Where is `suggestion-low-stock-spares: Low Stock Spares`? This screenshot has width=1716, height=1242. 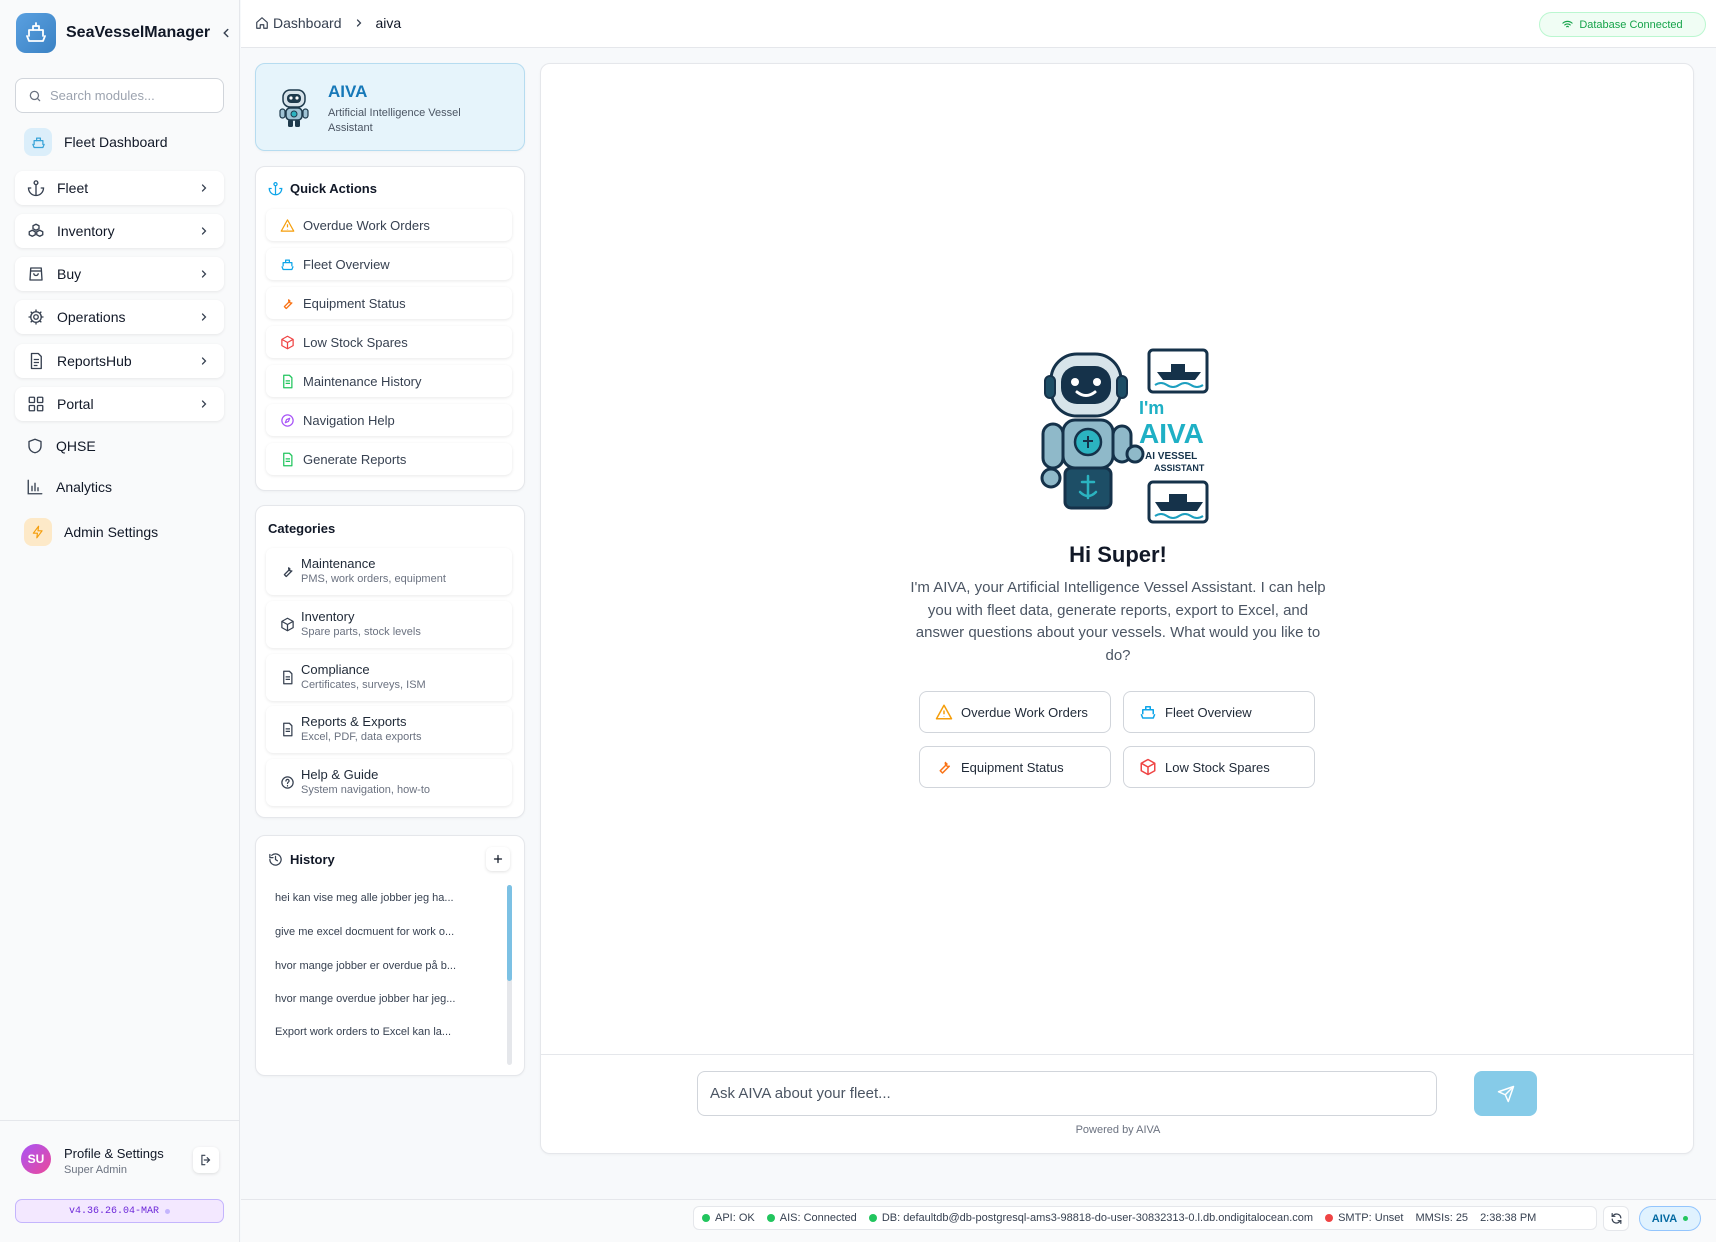 suggestion-low-stock-spares: Low Stock Spares is located at coordinates (1219, 767).